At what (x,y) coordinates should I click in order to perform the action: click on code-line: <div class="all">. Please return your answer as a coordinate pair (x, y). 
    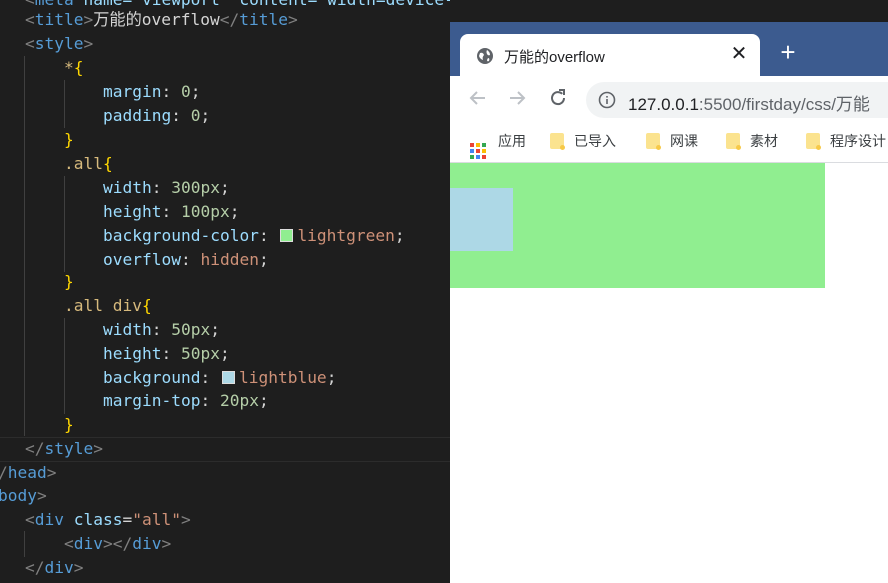
    Looking at the image, I should click on (108, 519).